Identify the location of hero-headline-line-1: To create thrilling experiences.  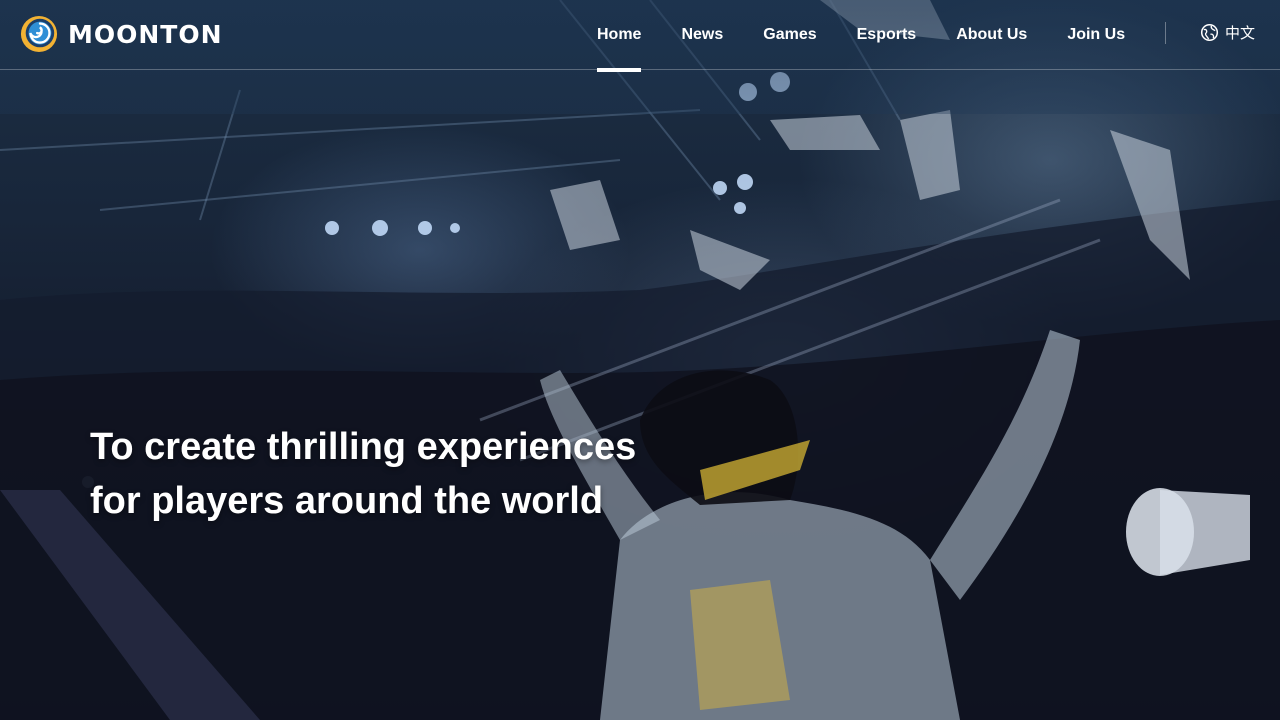
(363, 447).